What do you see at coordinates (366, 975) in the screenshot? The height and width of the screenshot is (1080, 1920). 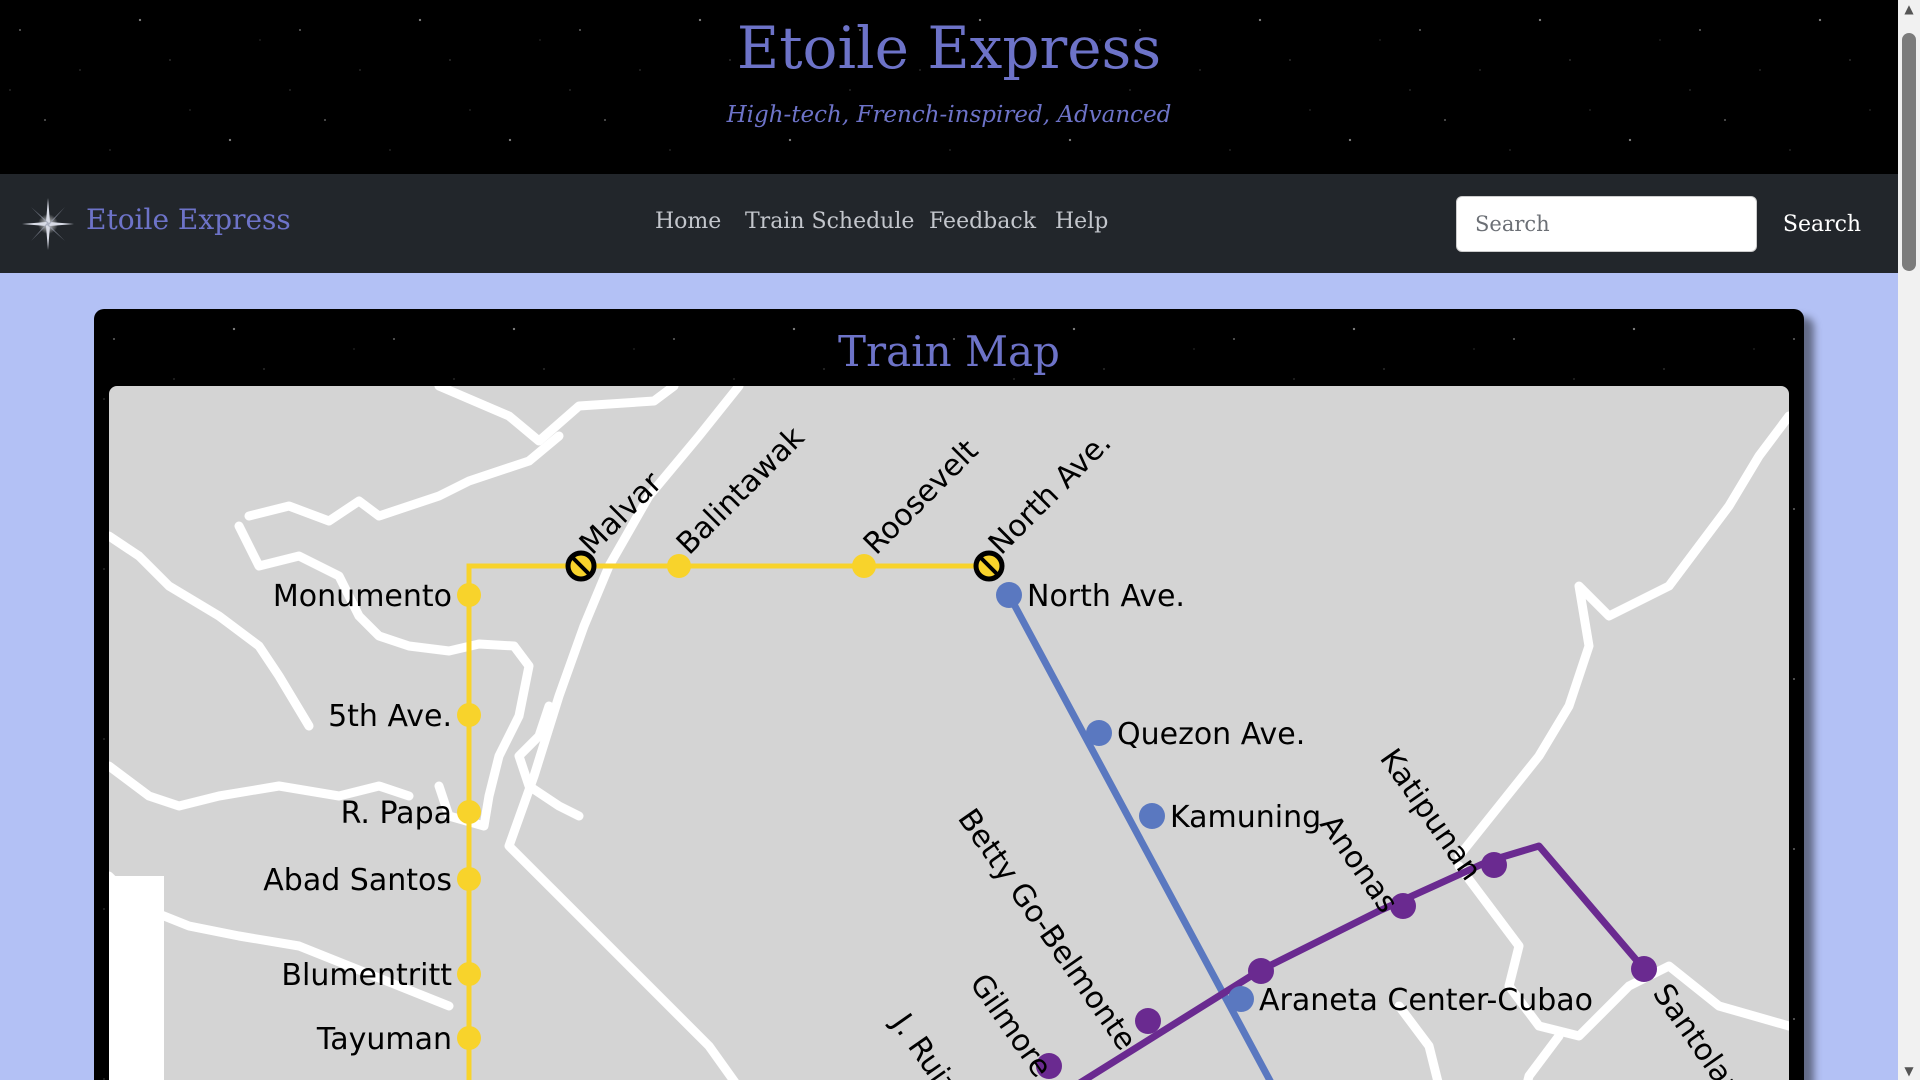 I see `label-blumentritt: Blumentritt` at bounding box center [366, 975].